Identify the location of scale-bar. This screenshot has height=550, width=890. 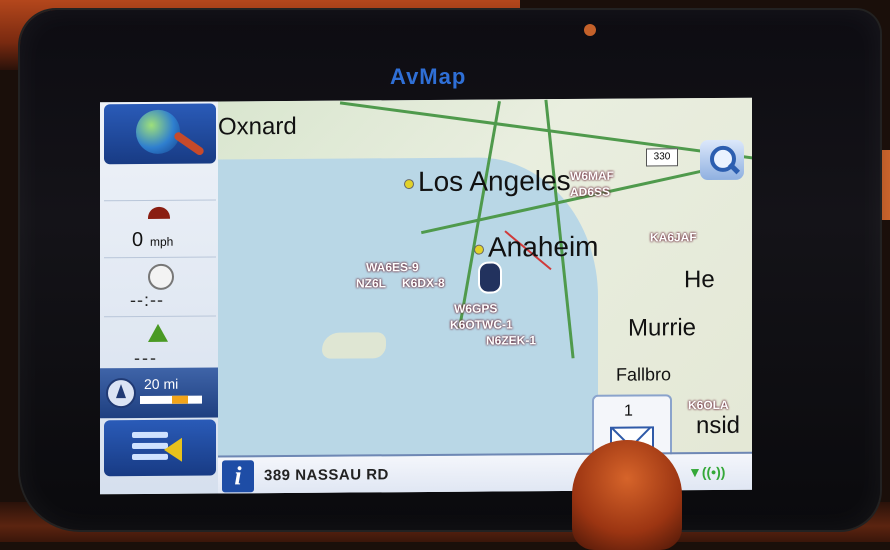
(171, 399).